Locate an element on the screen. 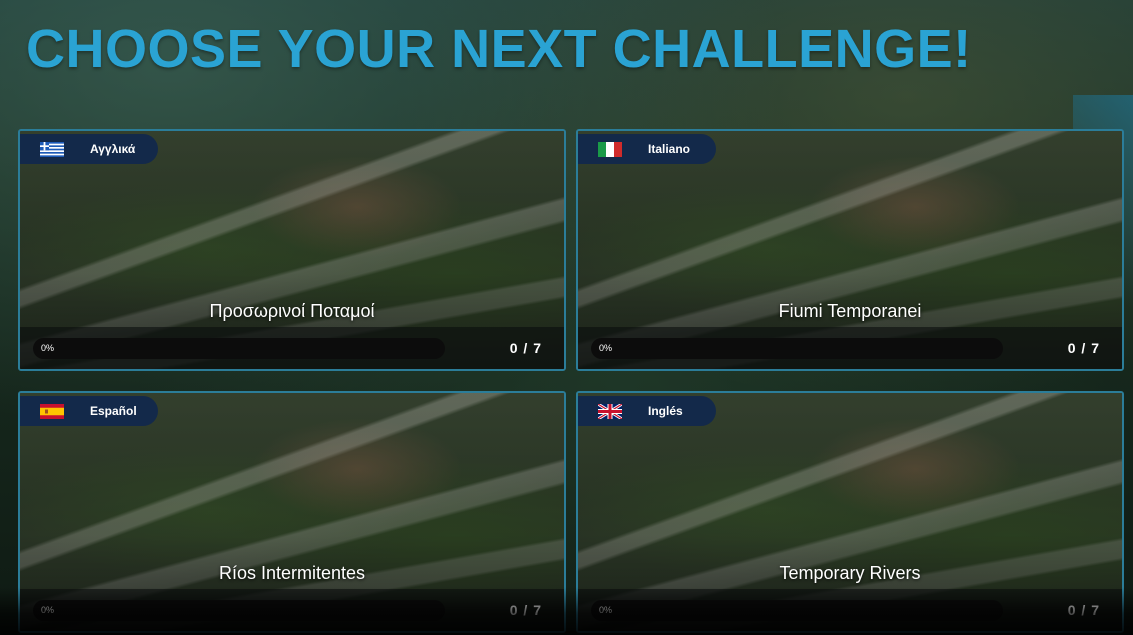 The height and width of the screenshot is (635, 1133). challenge-name: Προσωρινοί Ποταμοί is located at coordinates (292, 311).